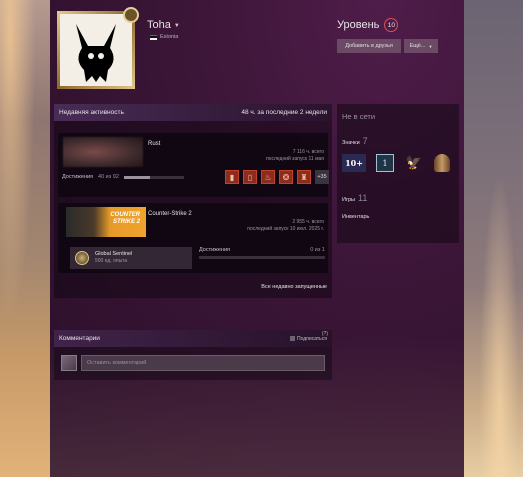 This screenshot has width=523, height=477. I want to click on game-last-played: последний запуск 11 мая, so click(294, 159).